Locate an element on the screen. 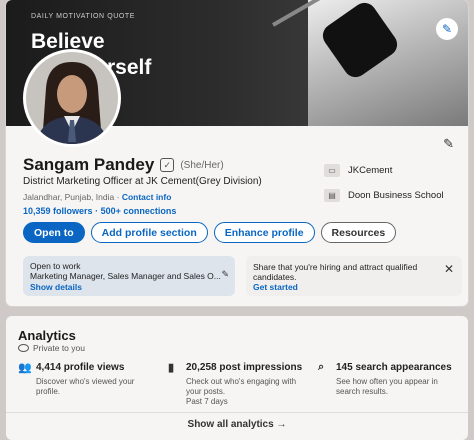  name-row: Sangam Pandey ✓ (She/Her) is located at coordinates (123, 165).